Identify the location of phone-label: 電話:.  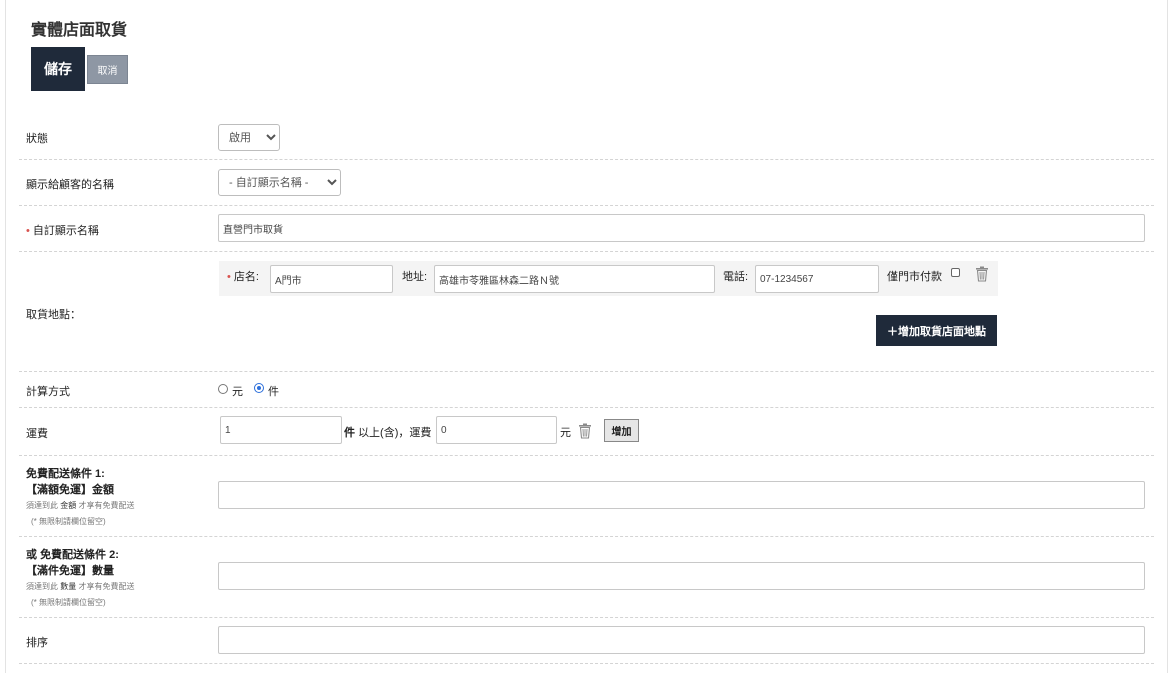
(736, 277).